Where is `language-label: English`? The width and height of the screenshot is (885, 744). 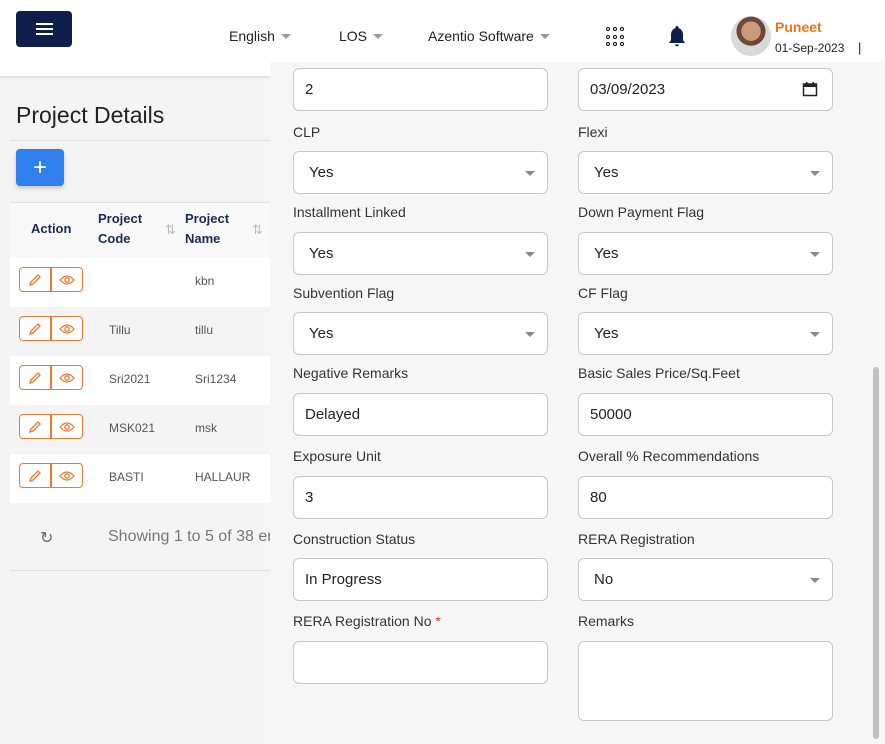 language-label: English is located at coordinates (252, 36).